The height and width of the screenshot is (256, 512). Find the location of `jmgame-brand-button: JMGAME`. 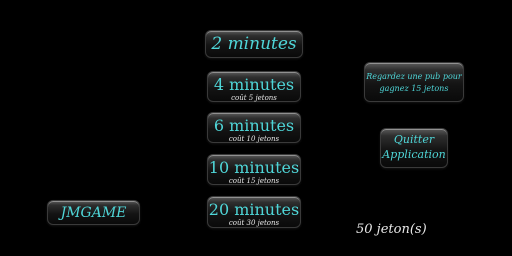

jmgame-brand-button: JMGAME is located at coordinates (93, 212).